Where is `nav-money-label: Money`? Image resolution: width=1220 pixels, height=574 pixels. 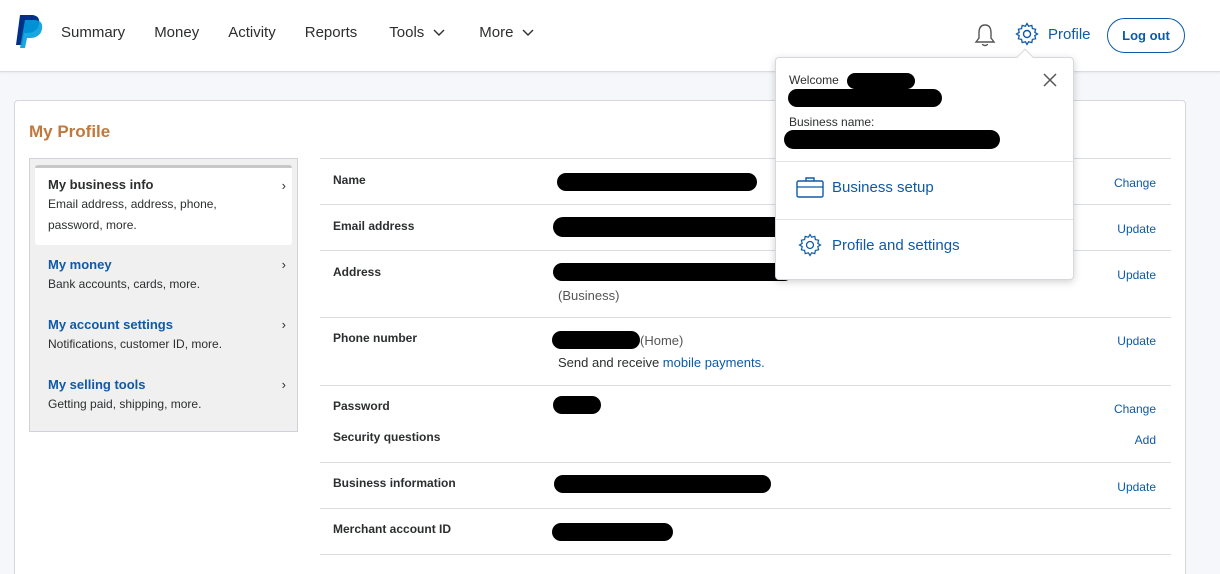
nav-money-label: Money is located at coordinates (177, 32).